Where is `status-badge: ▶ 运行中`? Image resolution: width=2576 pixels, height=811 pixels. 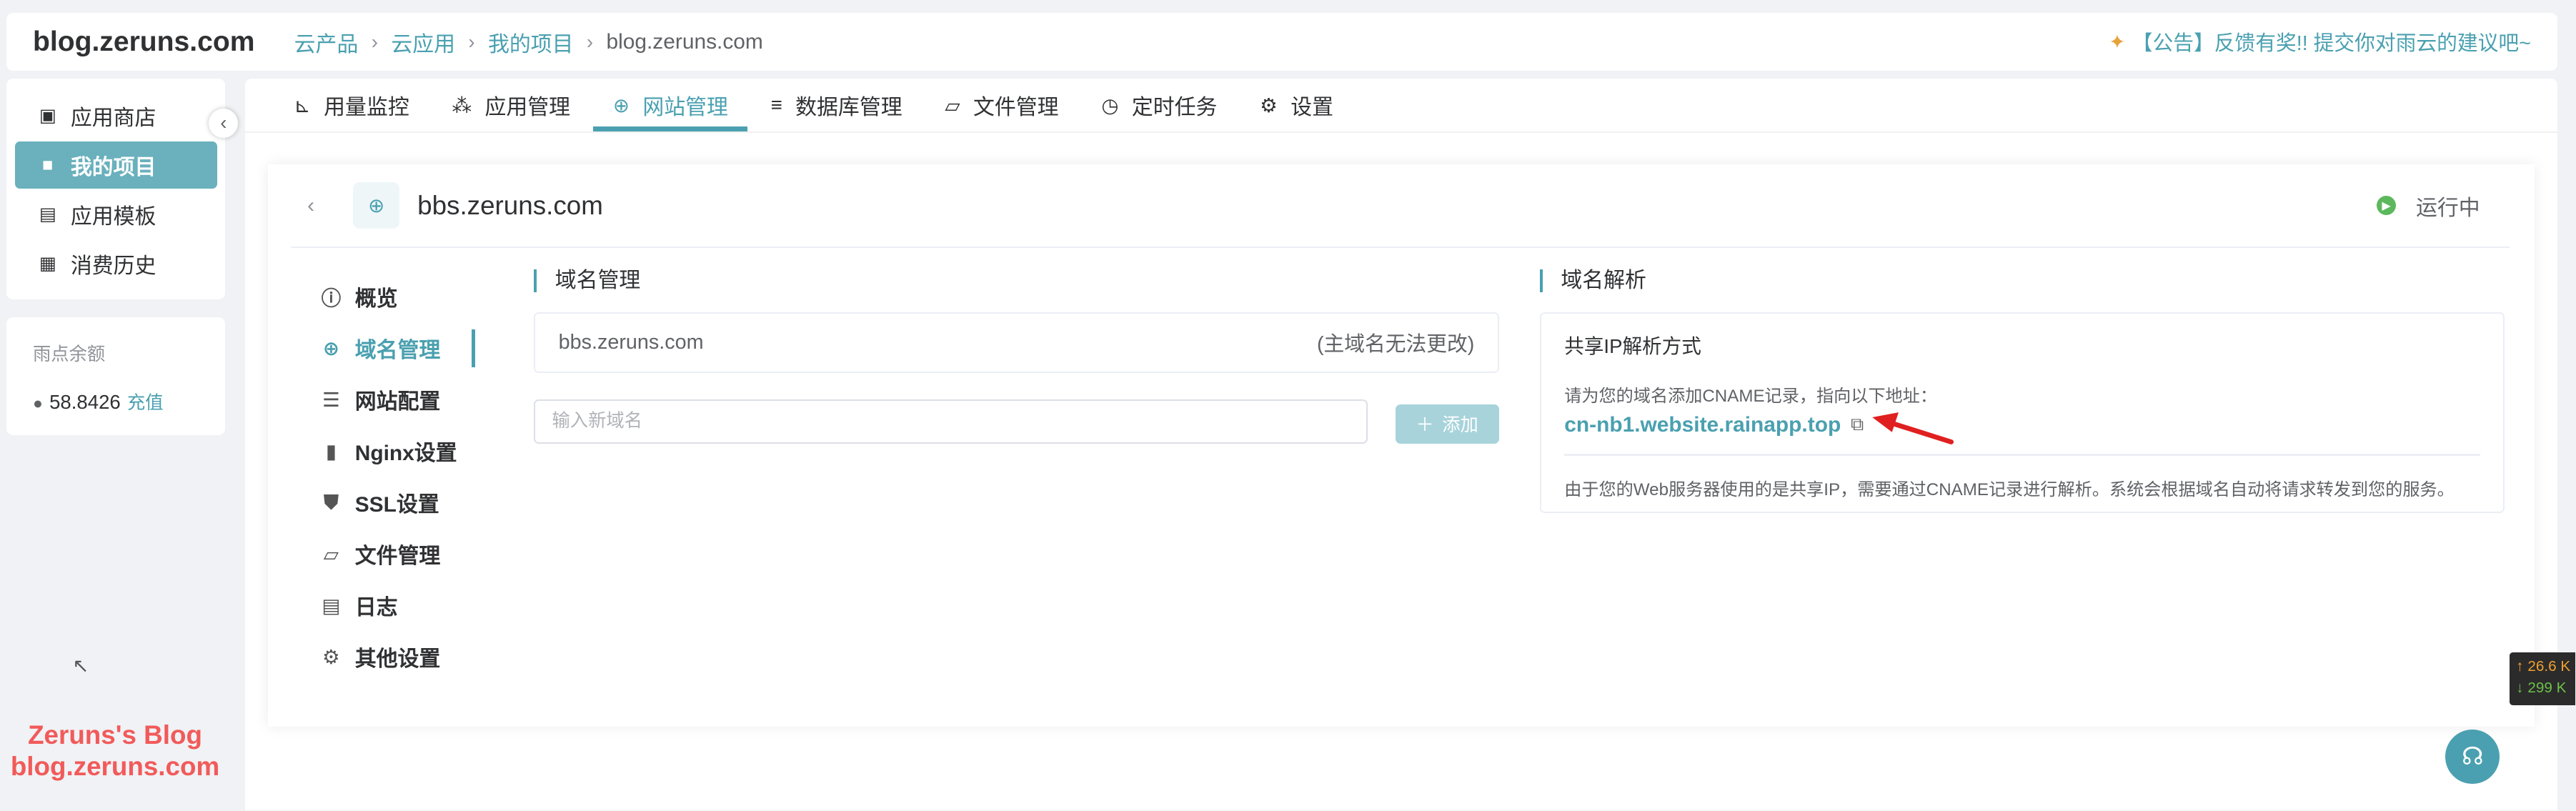
status-badge: ▶ 运行中 is located at coordinates (2428, 206).